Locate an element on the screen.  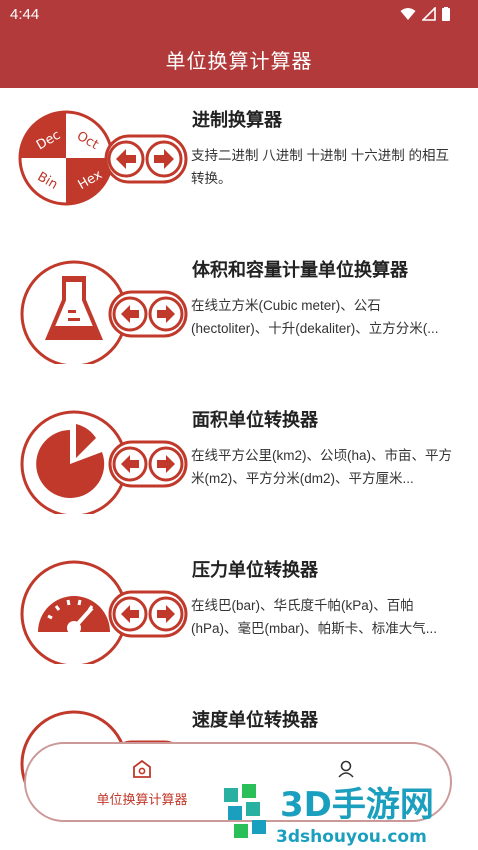
app-title: 单位换算计算器 is located at coordinates (239, 61).